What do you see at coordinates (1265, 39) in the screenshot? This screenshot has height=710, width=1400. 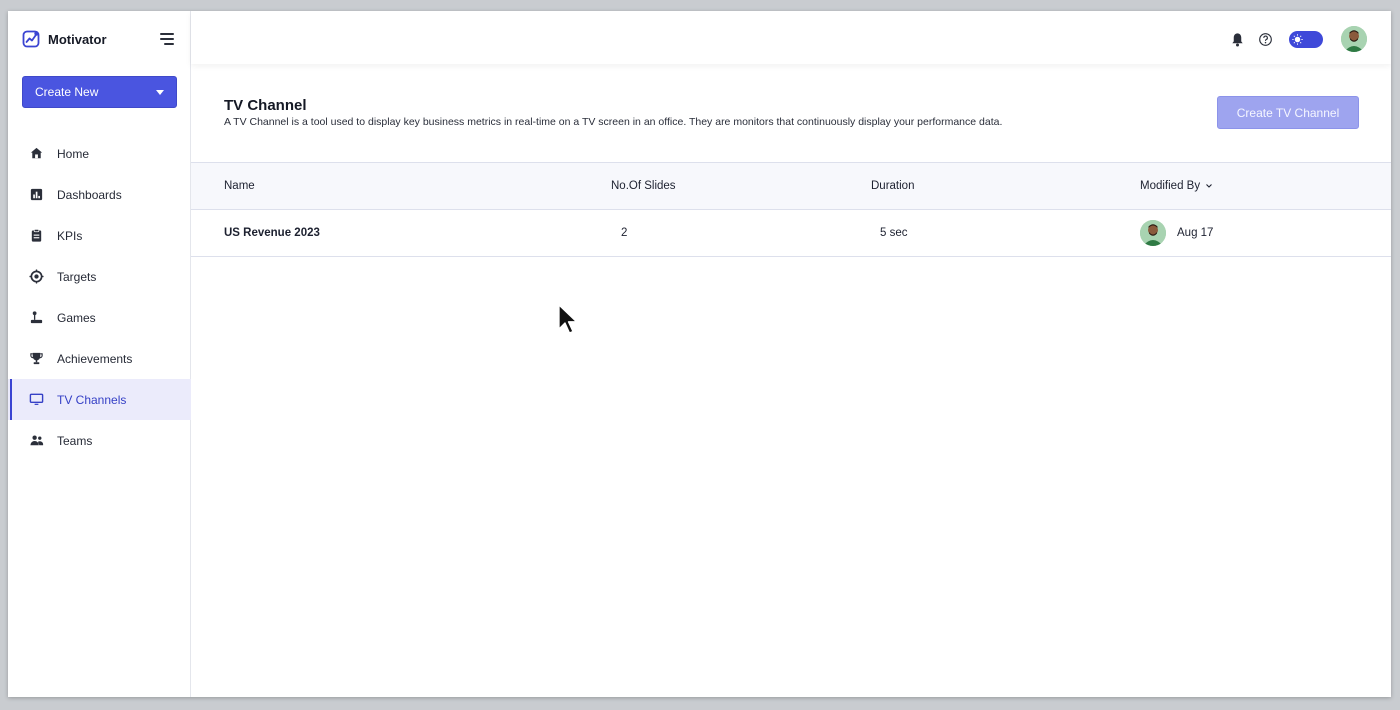 I see `help-icon` at bounding box center [1265, 39].